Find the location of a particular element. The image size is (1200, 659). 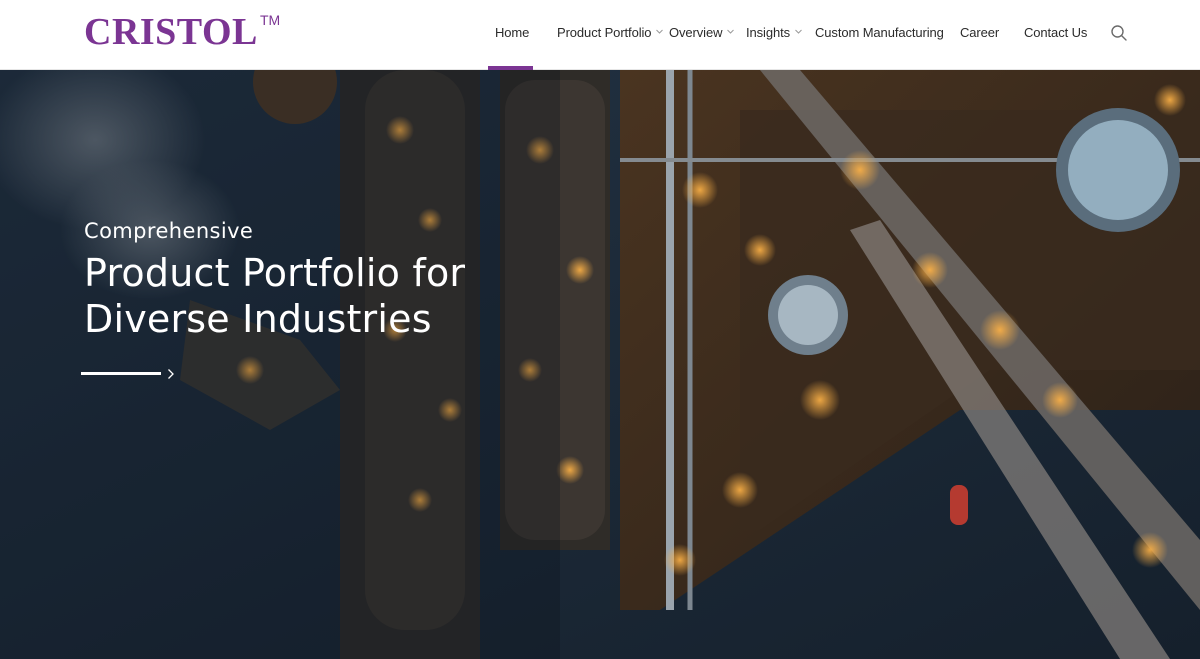

search-icon is located at coordinates (1119, 35).